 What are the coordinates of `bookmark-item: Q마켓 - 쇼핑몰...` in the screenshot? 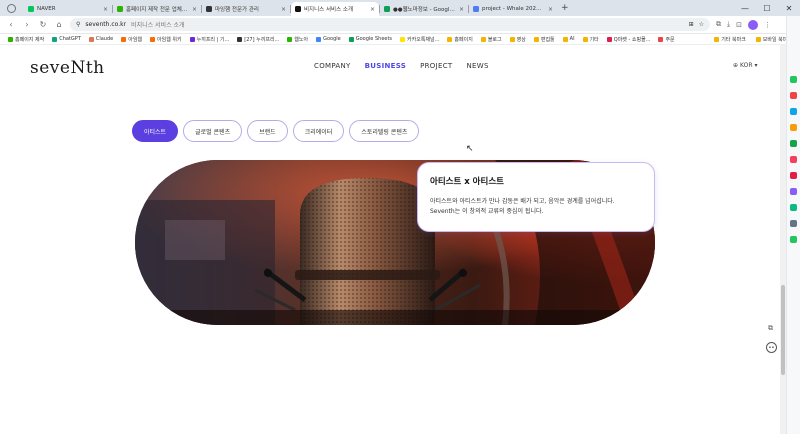 It's located at (628, 39).